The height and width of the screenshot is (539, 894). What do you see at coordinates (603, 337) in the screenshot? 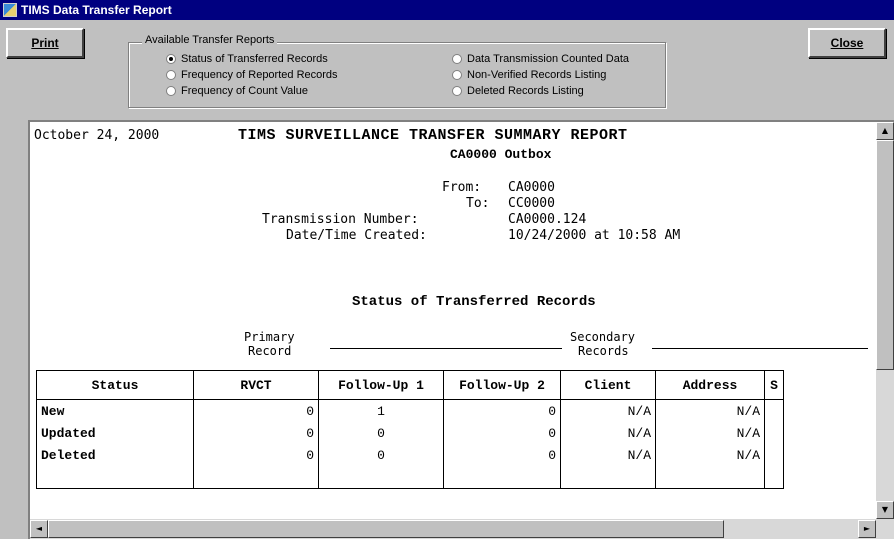
I see `secondary-label-1: Secondary` at bounding box center [603, 337].